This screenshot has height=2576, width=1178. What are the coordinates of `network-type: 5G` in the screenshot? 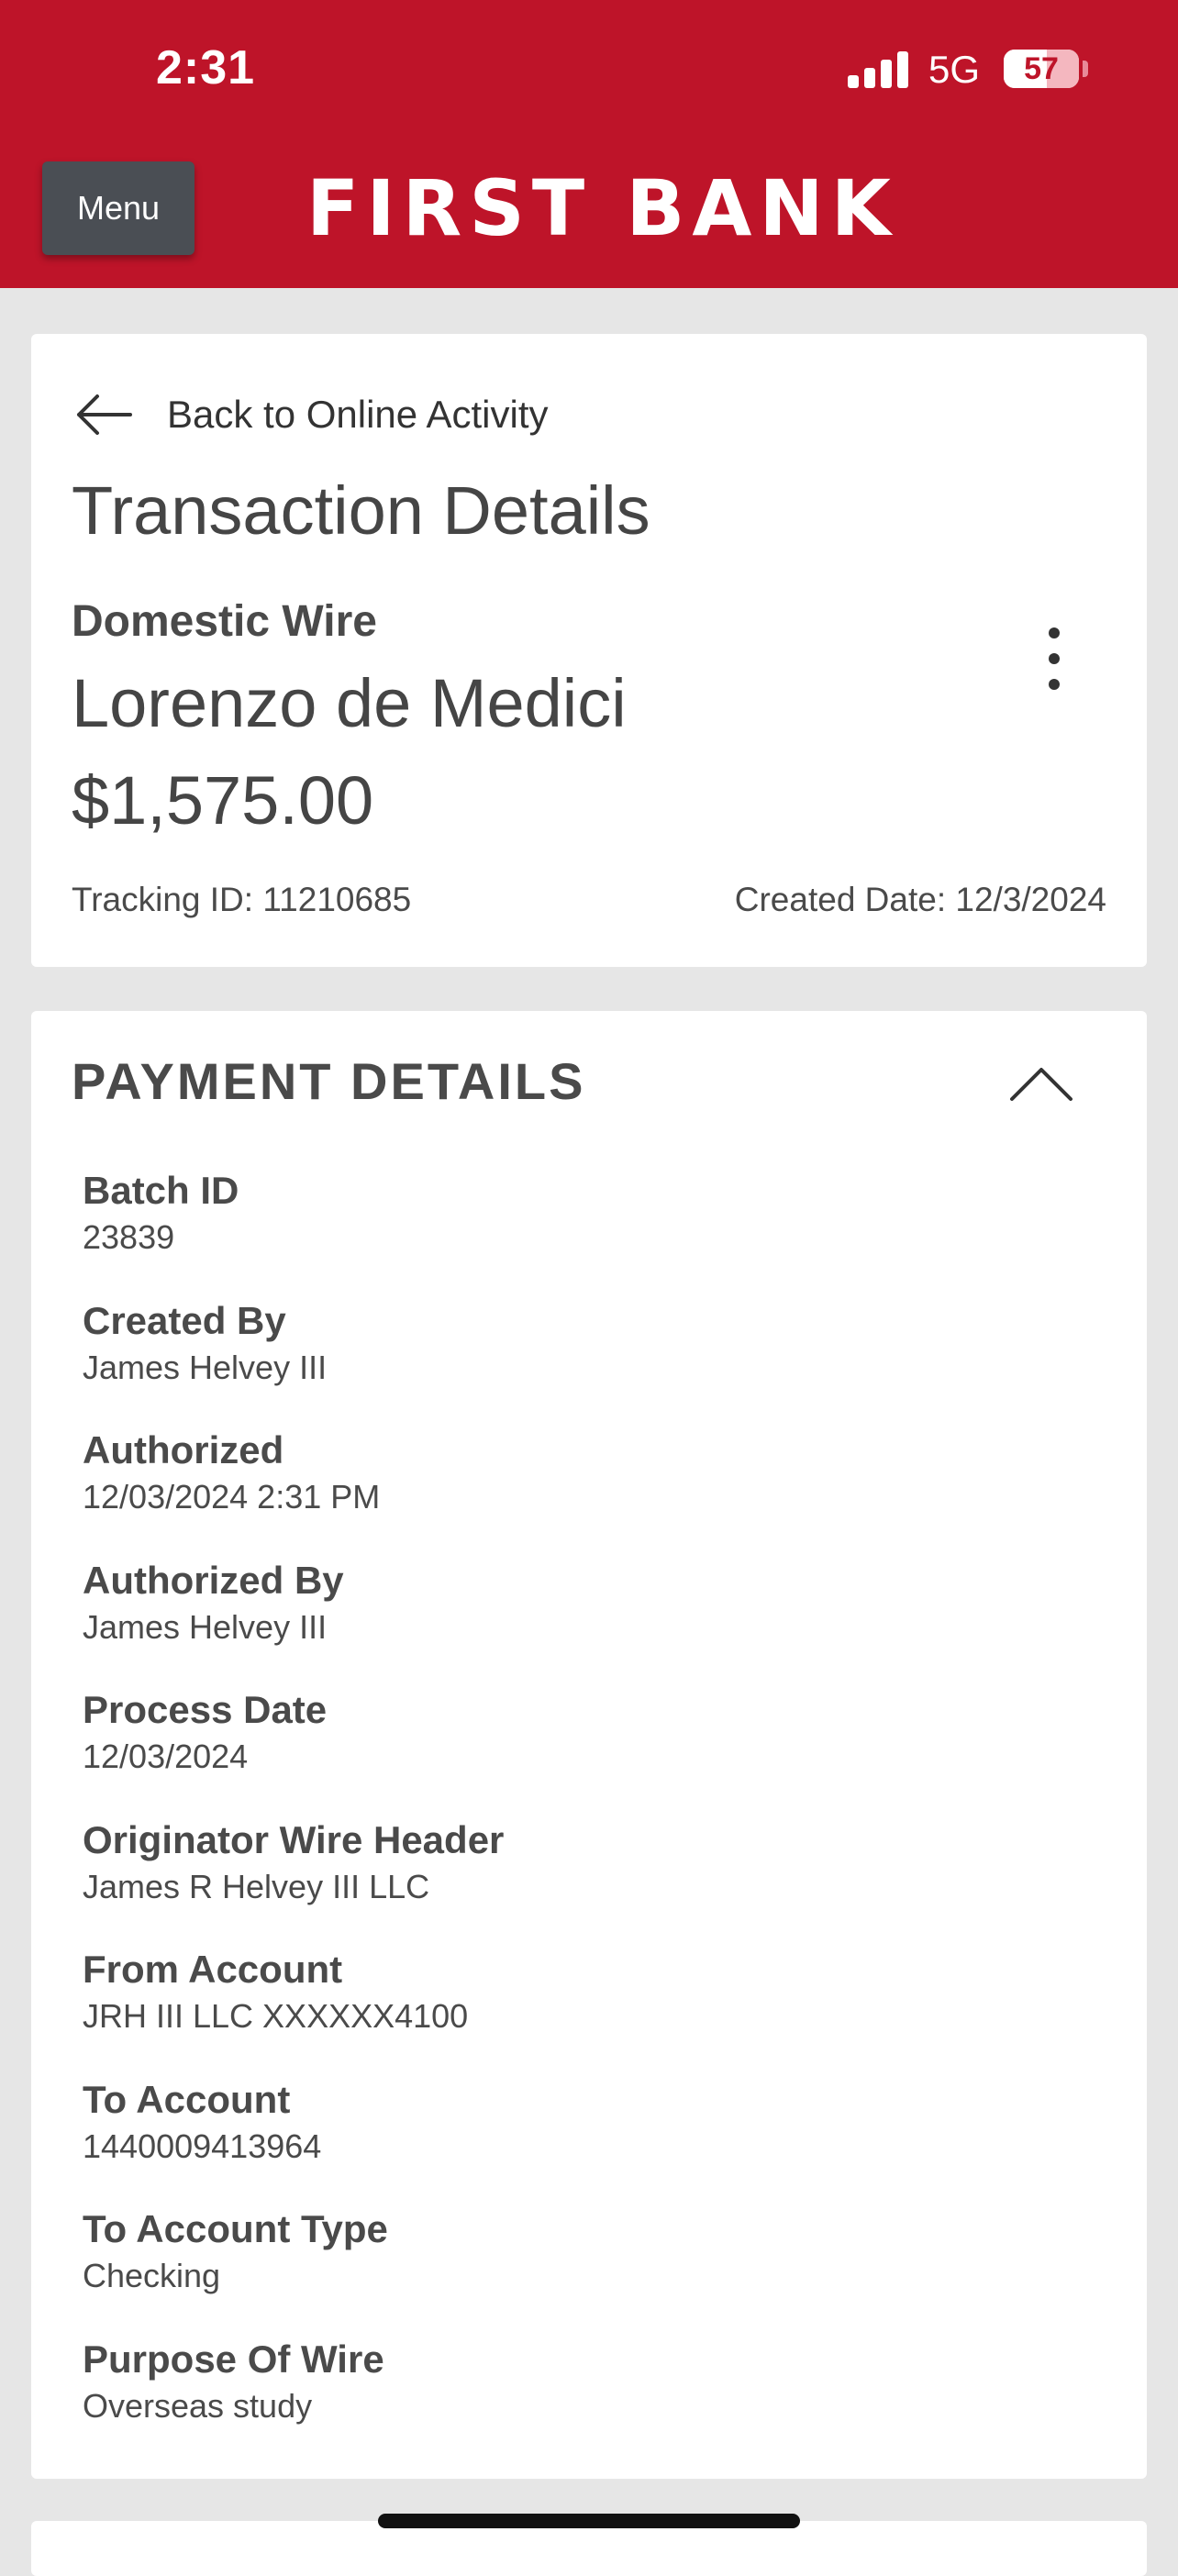 It's located at (955, 69).